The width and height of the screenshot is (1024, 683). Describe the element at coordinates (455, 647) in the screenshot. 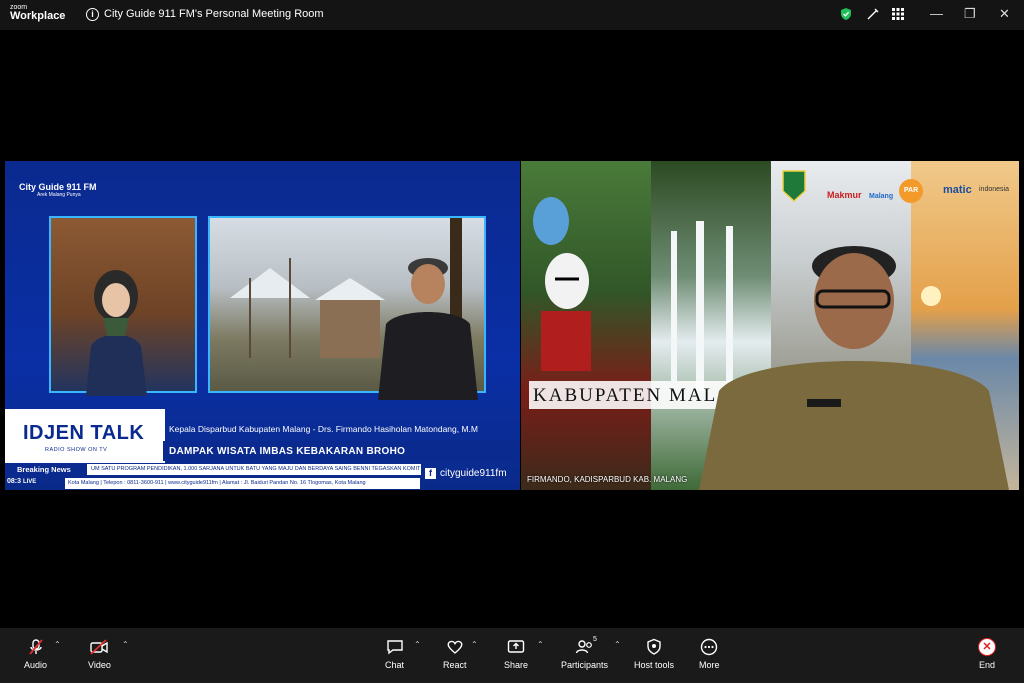

I see `heart-icon` at that location.